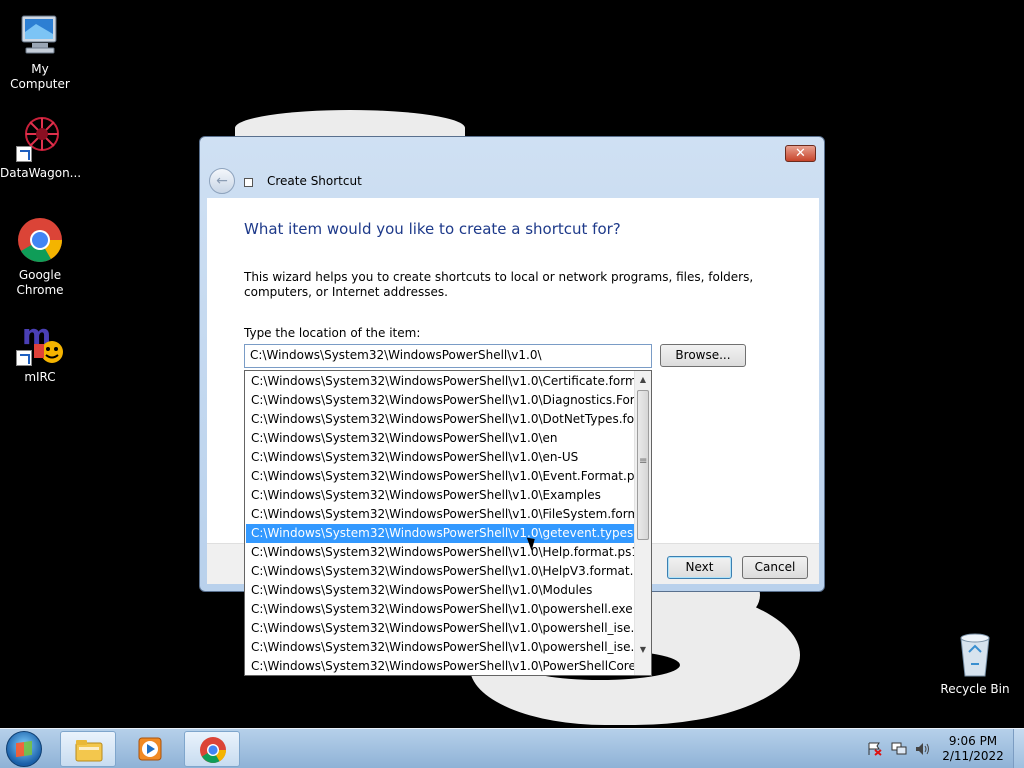 Image resolution: width=1024 pixels, height=768 pixels. What do you see at coordinates (248, 182) in the screenshot?
I see `shortcut-icon` at bounding box center [248, 182].